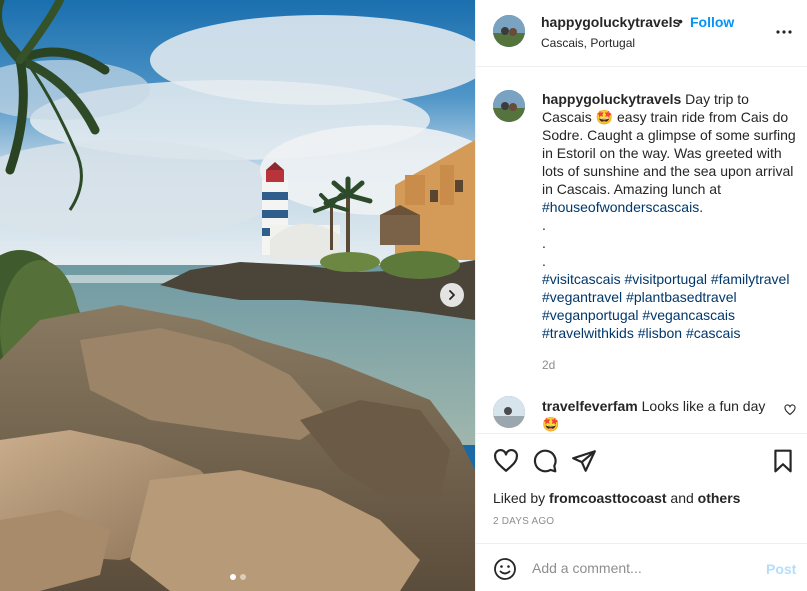 This screenshot has width=807, height=591. I want to click on like-button, so click(506, 461).